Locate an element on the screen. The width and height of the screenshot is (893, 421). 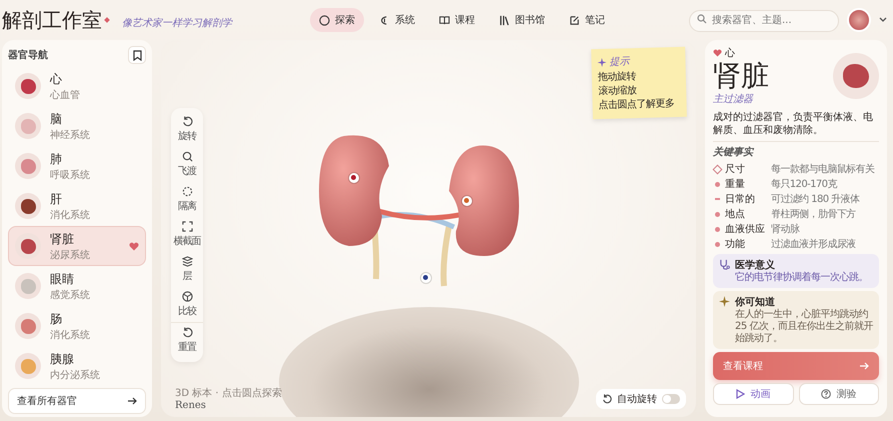
organ-name: 眼睛 is located at coordinates (62, 279).